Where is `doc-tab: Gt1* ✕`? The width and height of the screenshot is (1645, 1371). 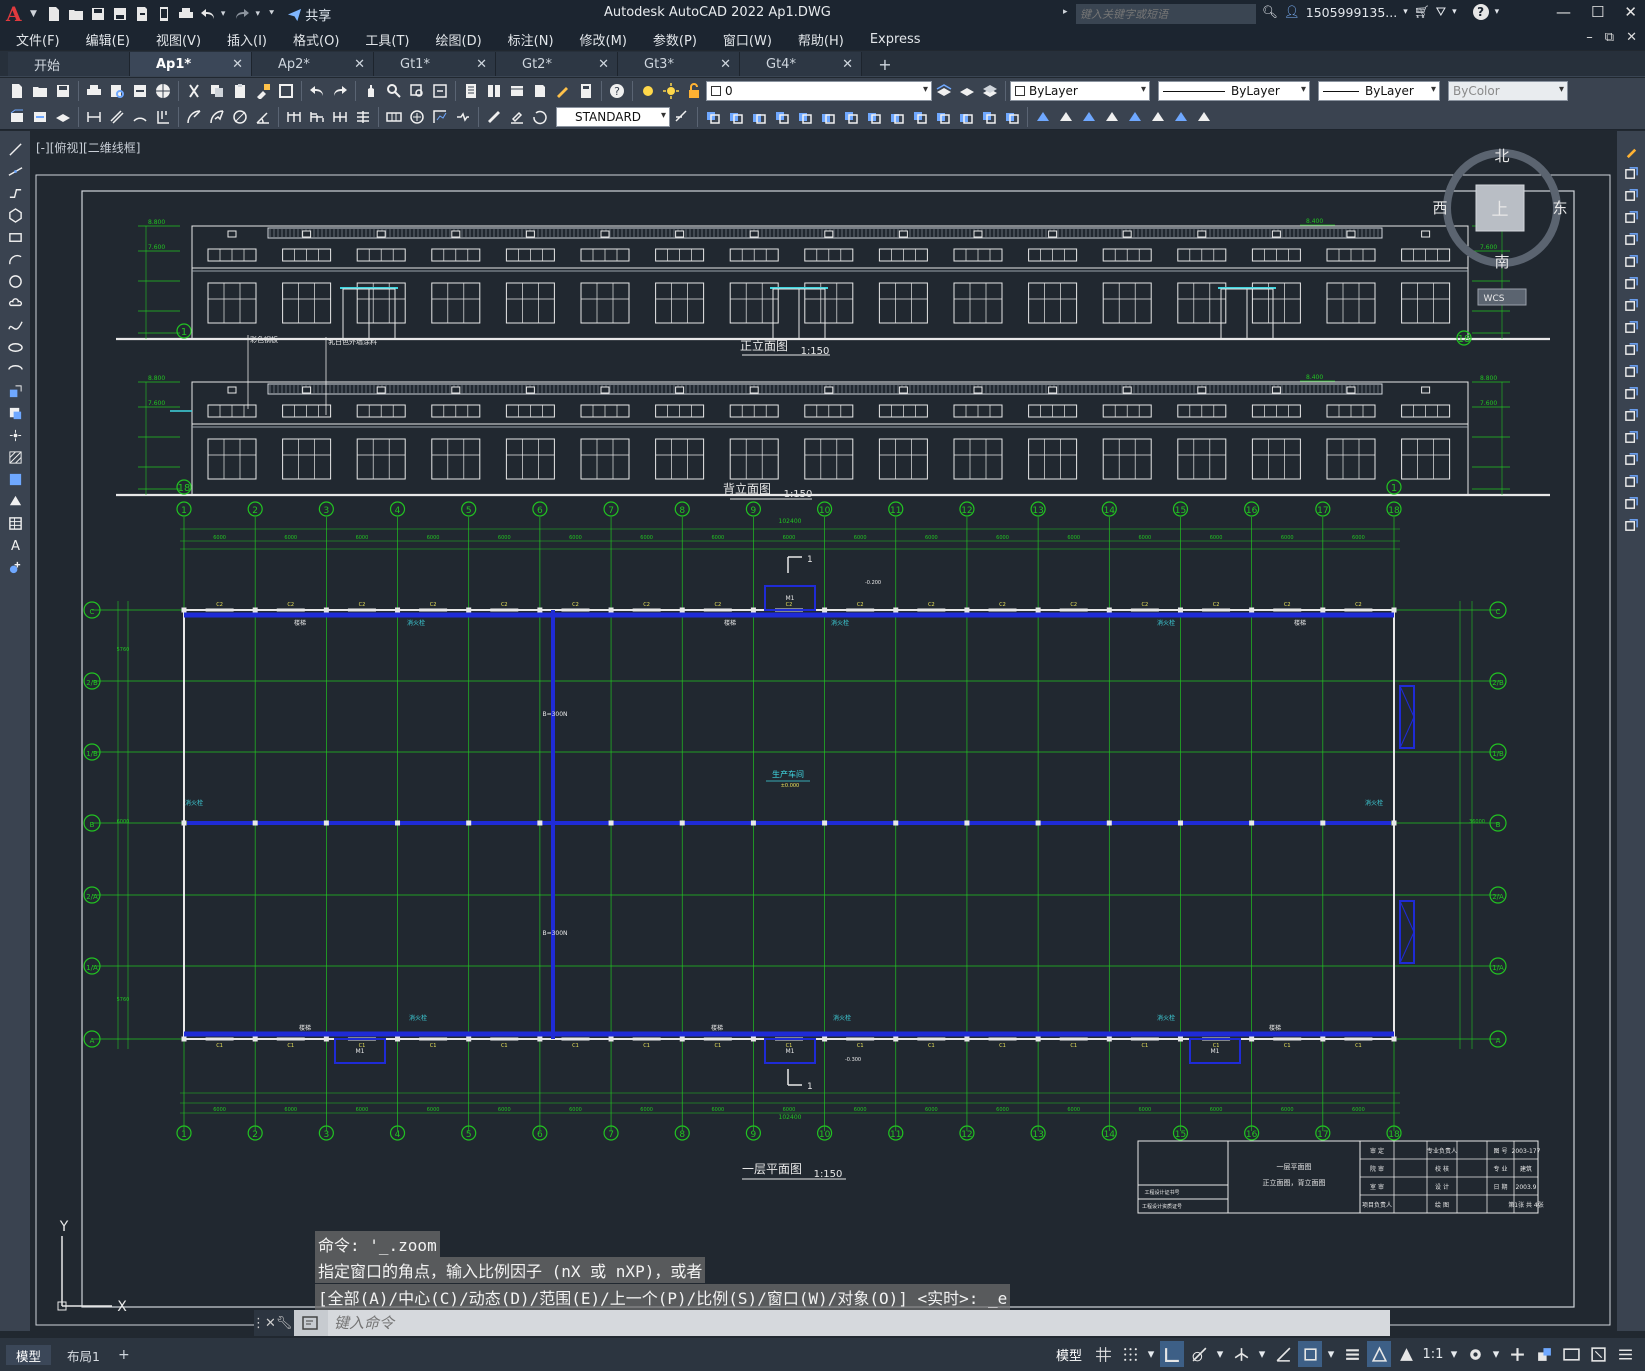
doc-tab: Gt1* ✕ is located at coordinates (435, 64).